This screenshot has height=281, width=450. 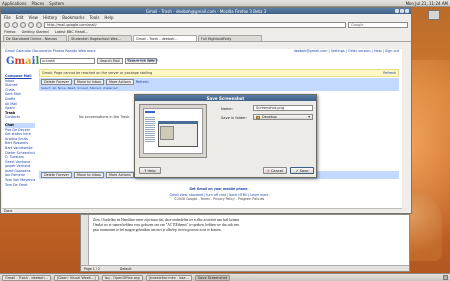 What do you see at coordinates (389, 73) in the screenshot?
I see `notice-refresh-link: Refresh` at bounding box center [389, 73].